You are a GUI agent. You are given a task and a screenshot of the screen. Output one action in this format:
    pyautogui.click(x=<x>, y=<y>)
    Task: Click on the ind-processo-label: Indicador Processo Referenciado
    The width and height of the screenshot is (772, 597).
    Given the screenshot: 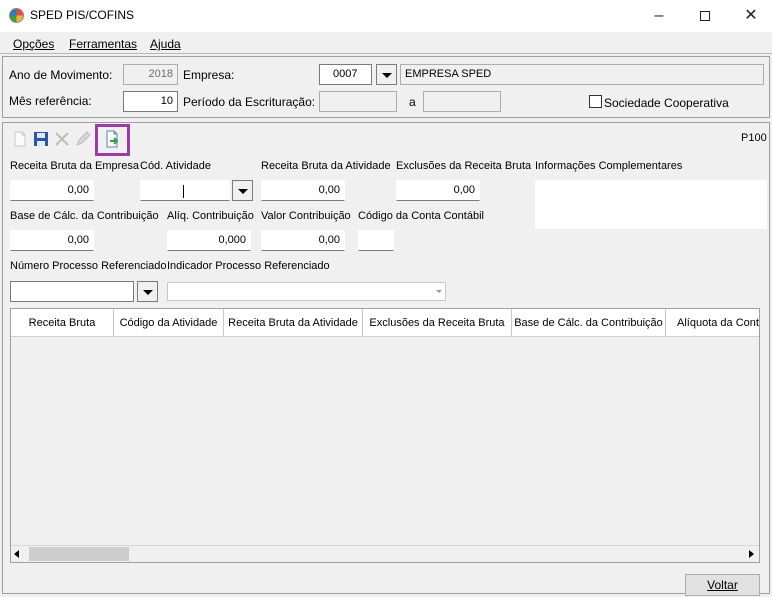 What is the action you would take?
    pyautogui.click(x=248, y=266)
    